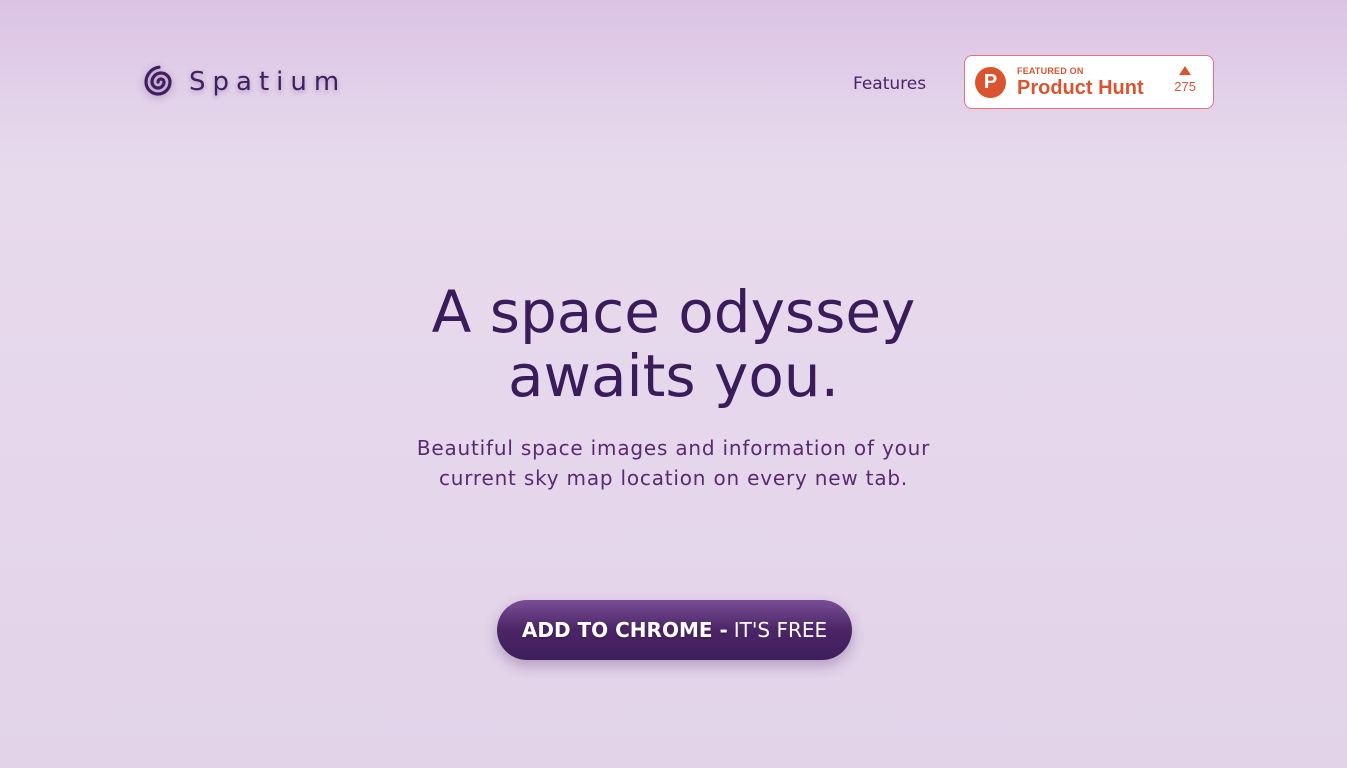 The width and height of the screenshot is (1347, 768). Describe the element at coordinates (990, 82) in the screenshot. I see `product-hunt-icon: P` at that location.